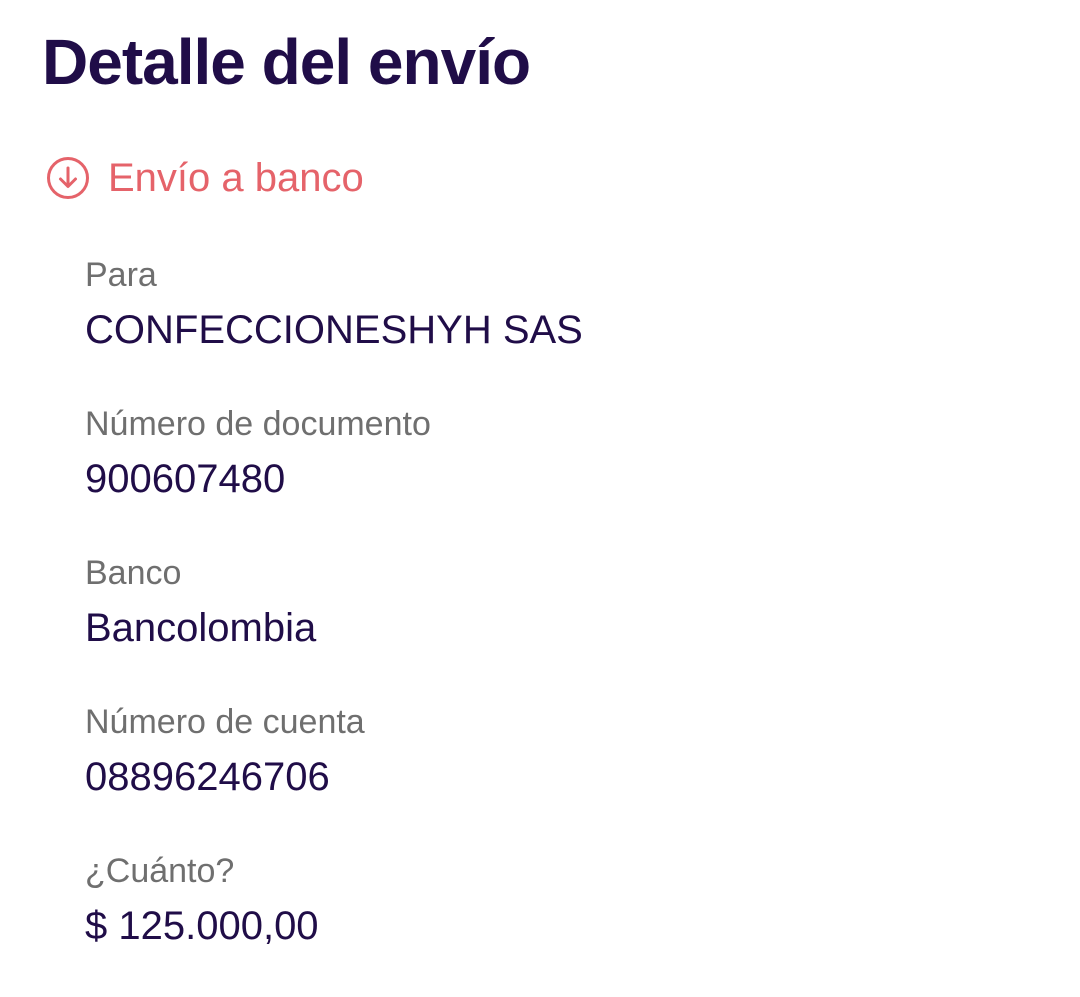 Image resolution: width=1080 pixels, height=997 pixels. Describe the element at coordinates (236, 178) in the screenshot. I see `transfer-type-label: Envío a banco` at that location.